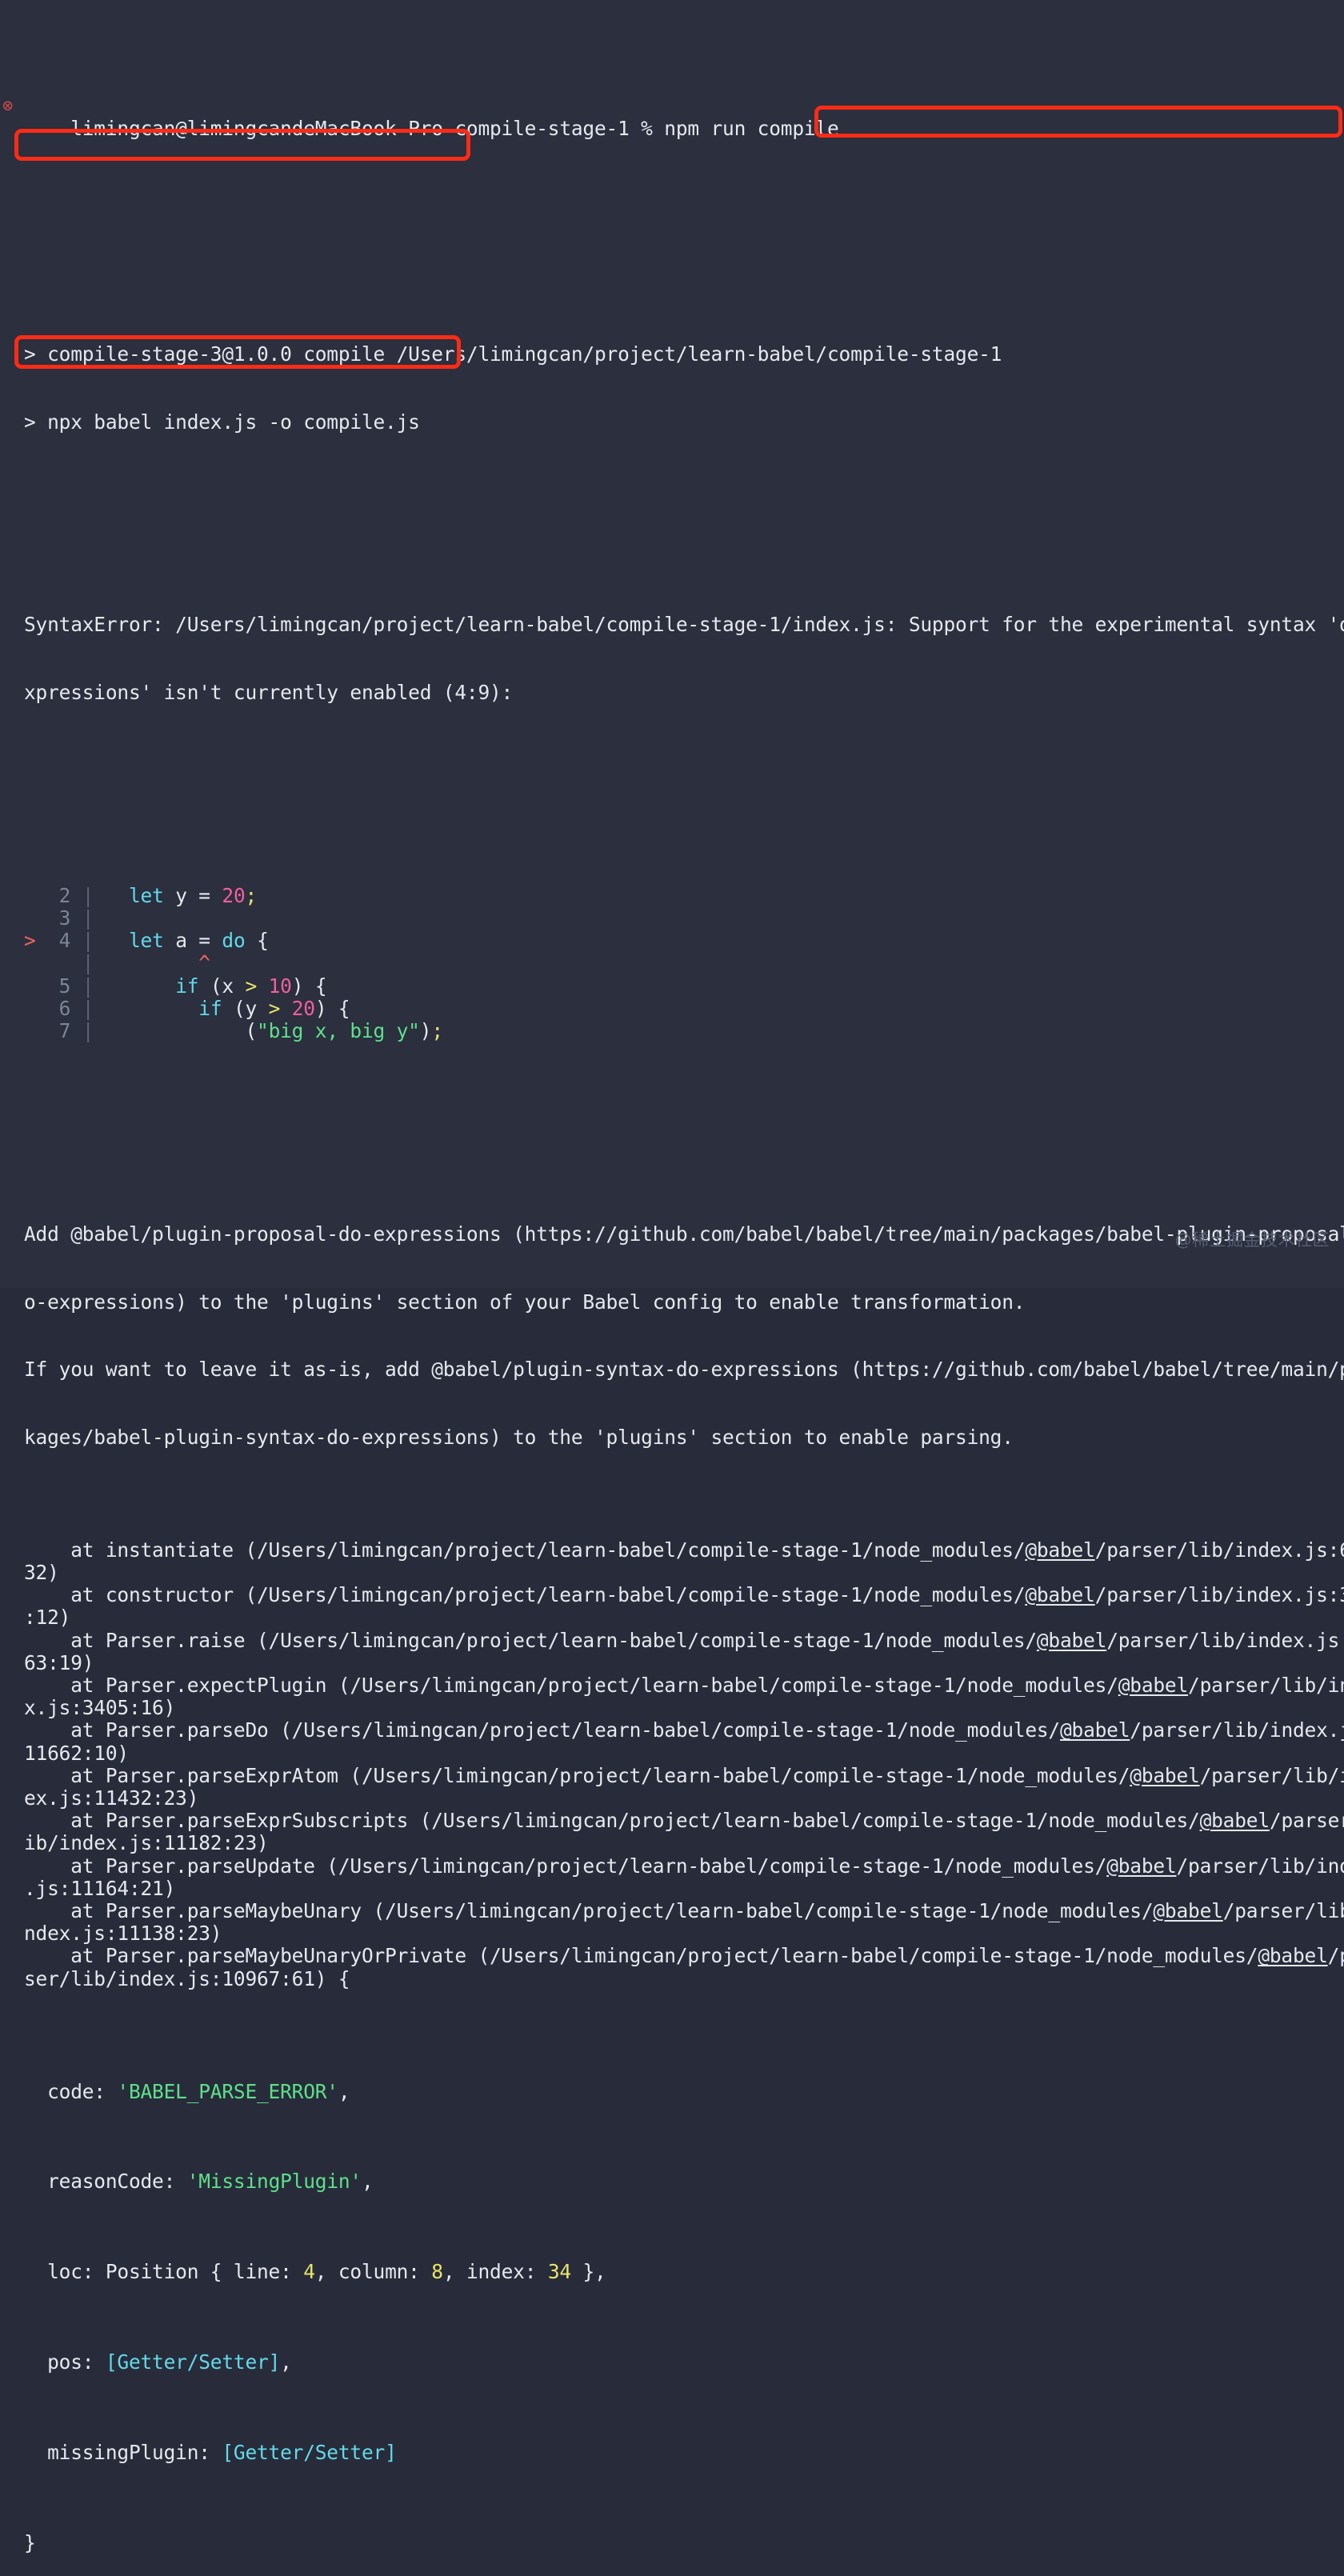  I want to click on code-token: (x, so click(221, 986).